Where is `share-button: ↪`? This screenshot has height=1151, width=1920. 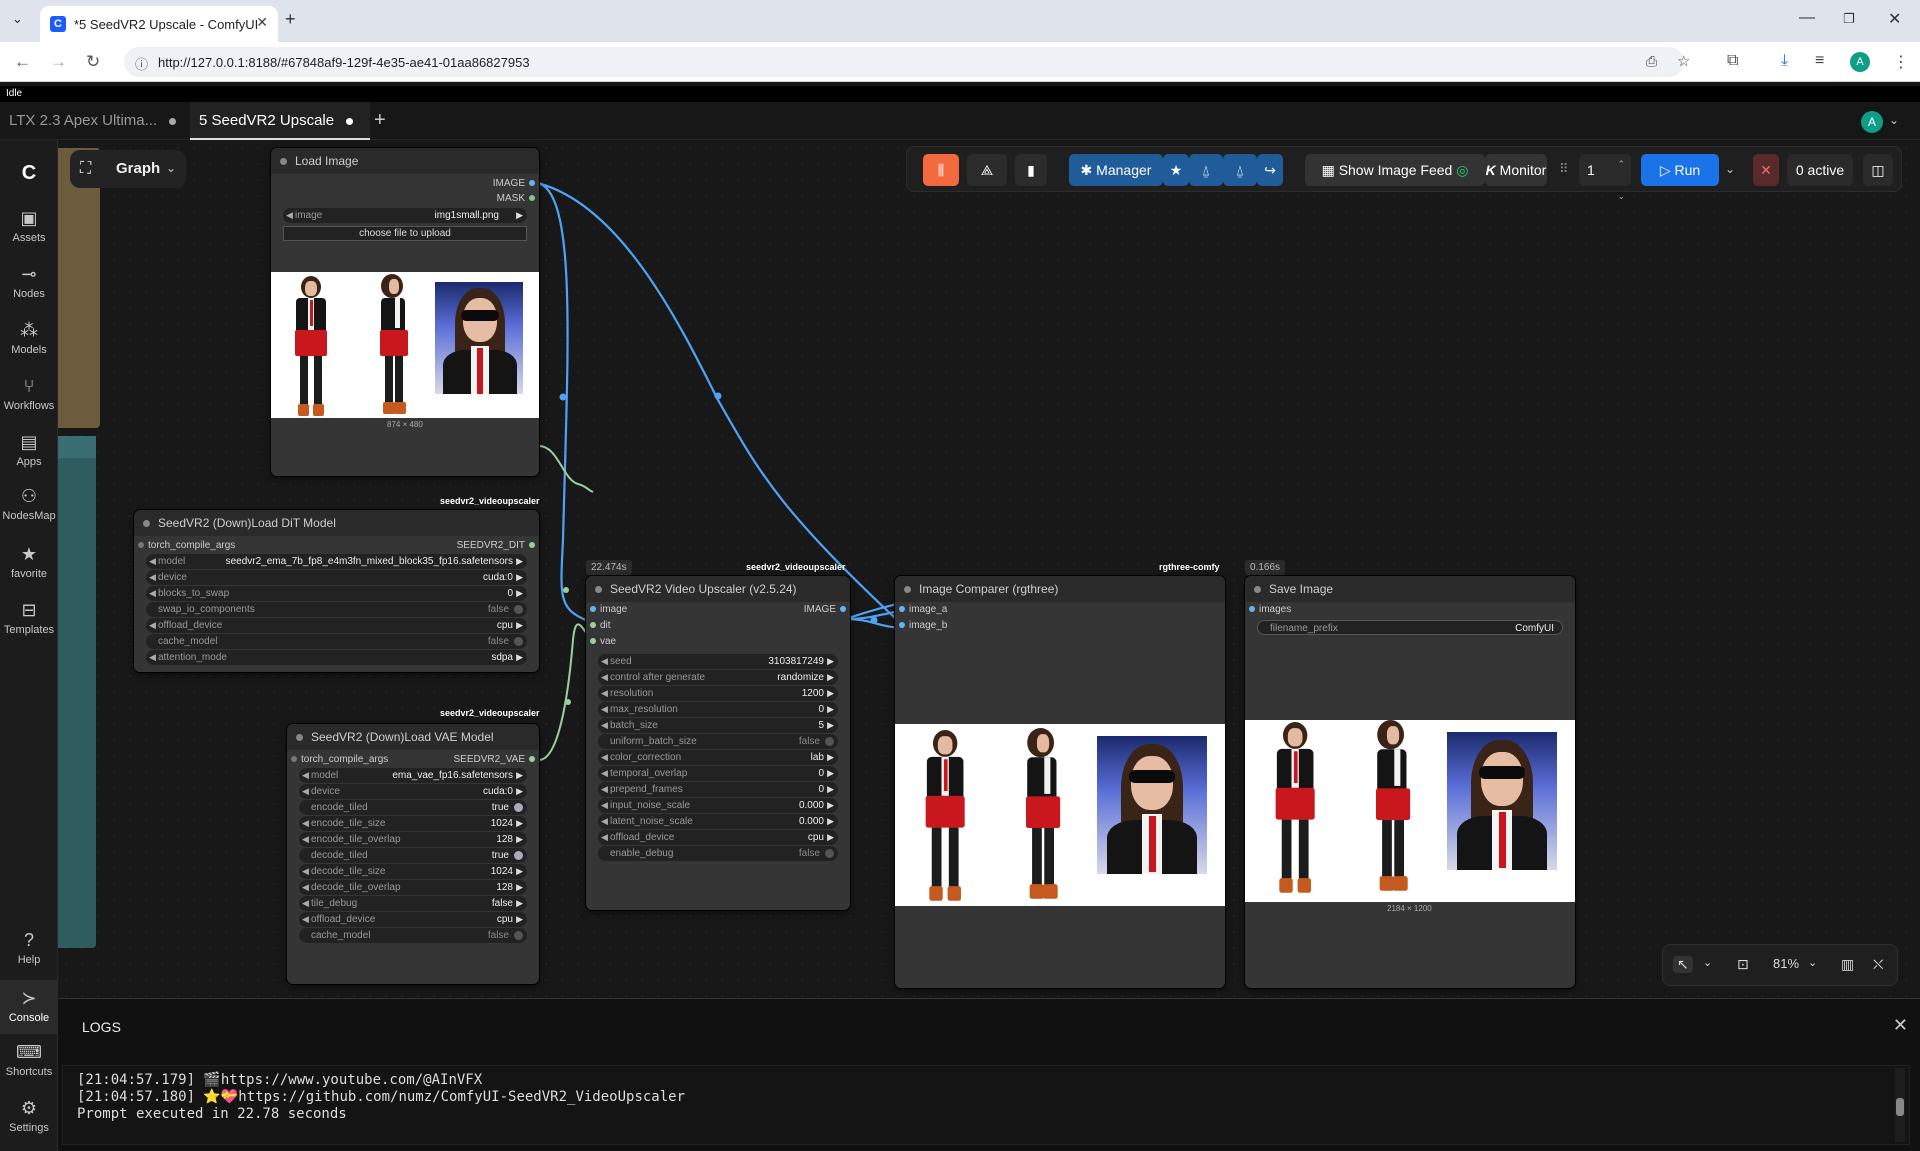
share-button: ↪ is located at coordinates (1270, 170).